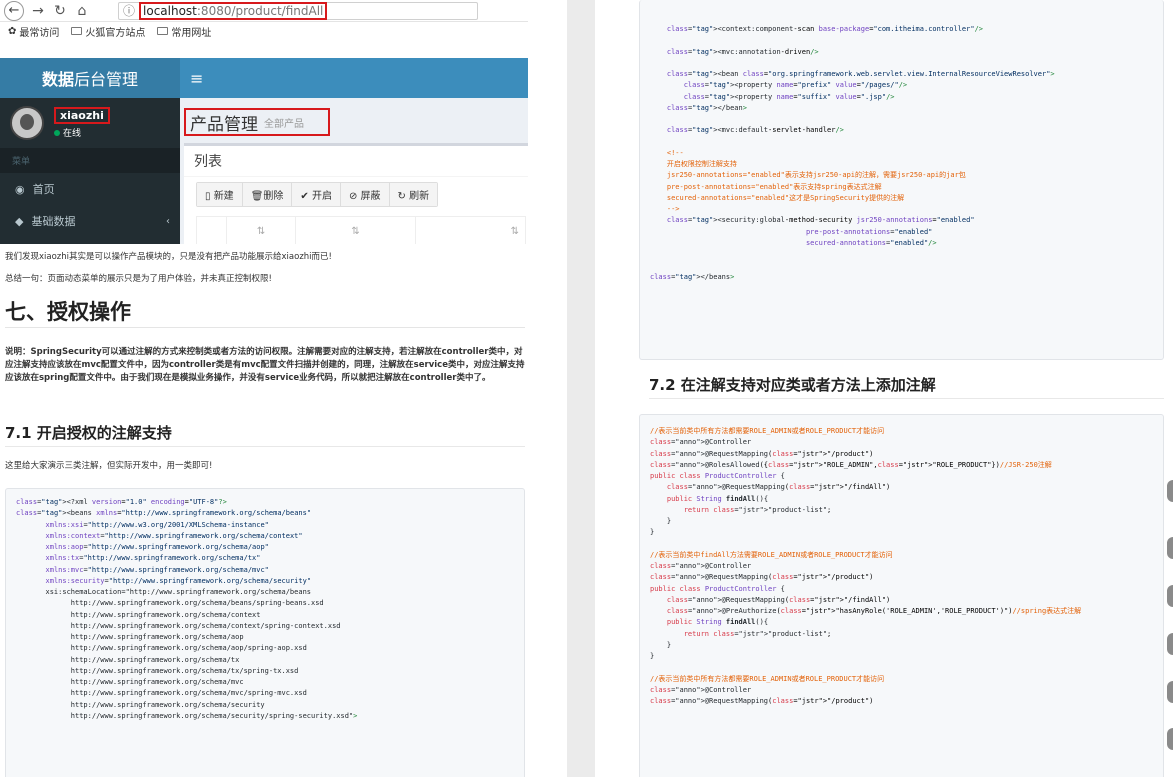  I want to click on paragraph: 这里给大家演示三类注解，但实际开发中，用一类即可!, so click(109, 466).